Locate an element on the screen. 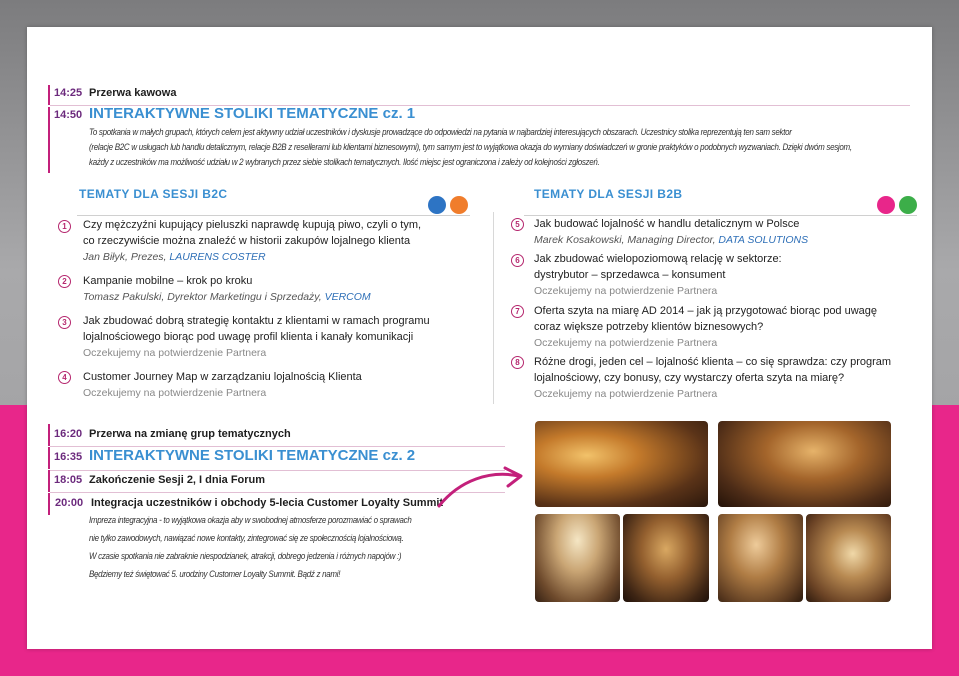 Image resolution: width=959 pixels, height=676 pixels. orange-dot-icon is located at coordinates (459, 205).